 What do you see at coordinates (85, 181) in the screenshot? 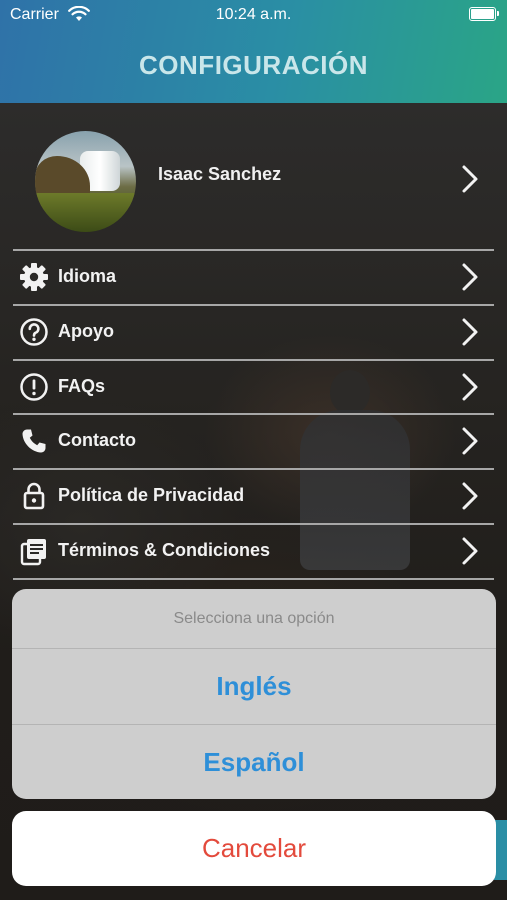
I see `avatar` at bounding box center [85, 181].